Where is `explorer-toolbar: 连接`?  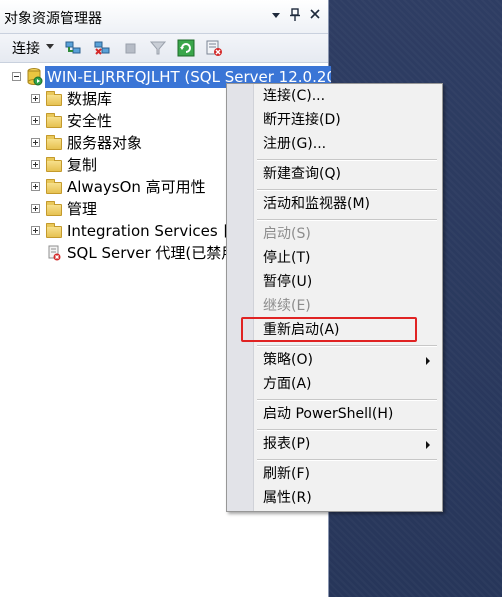
explorer-toolbar: 连接 is located at coordinates (164, 48).